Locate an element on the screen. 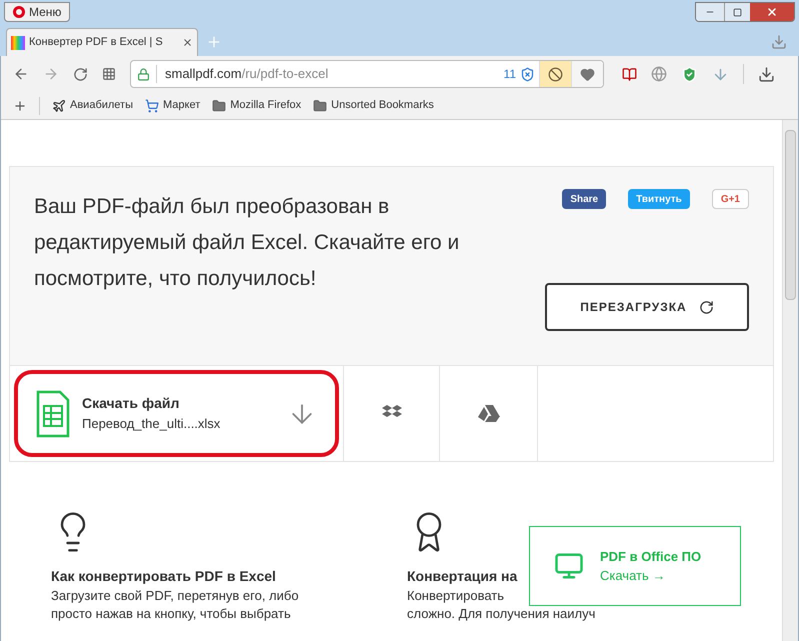 The height and width of the screenshot is (641, 799). feature-text: сложно. Для получения наилуч is located at coordinates (501, 614).